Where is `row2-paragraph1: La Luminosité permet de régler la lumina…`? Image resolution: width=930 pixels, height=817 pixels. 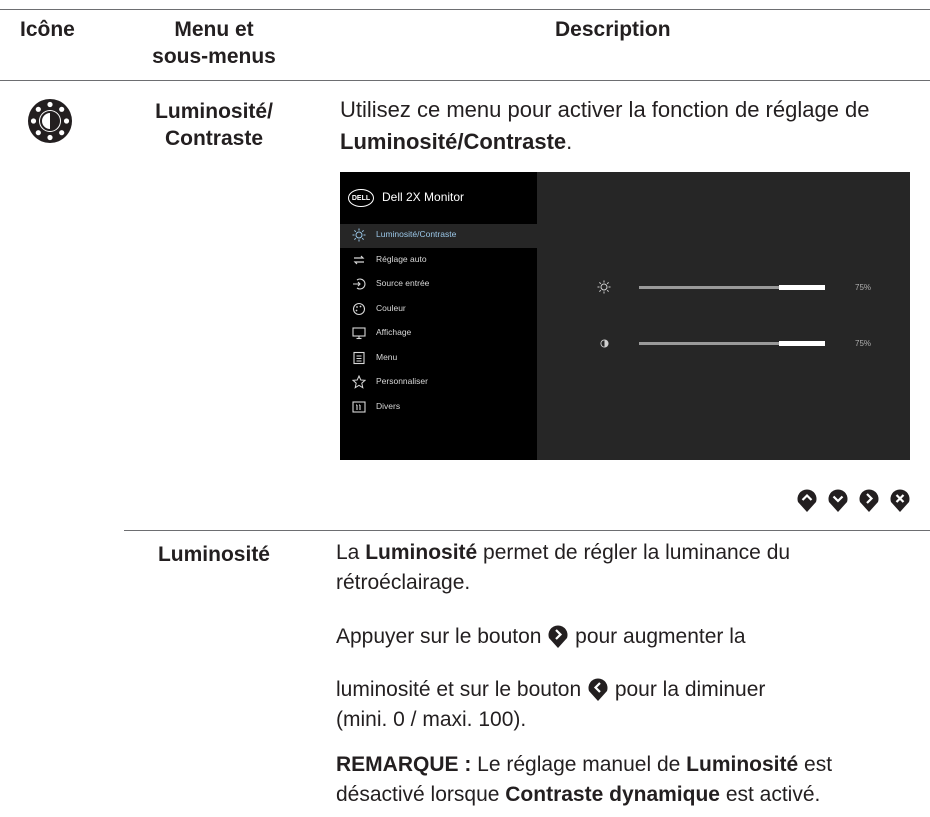 row2-paragraph1: La Luminosité permet de régler la lumina… is located at coordinates (631, 568).